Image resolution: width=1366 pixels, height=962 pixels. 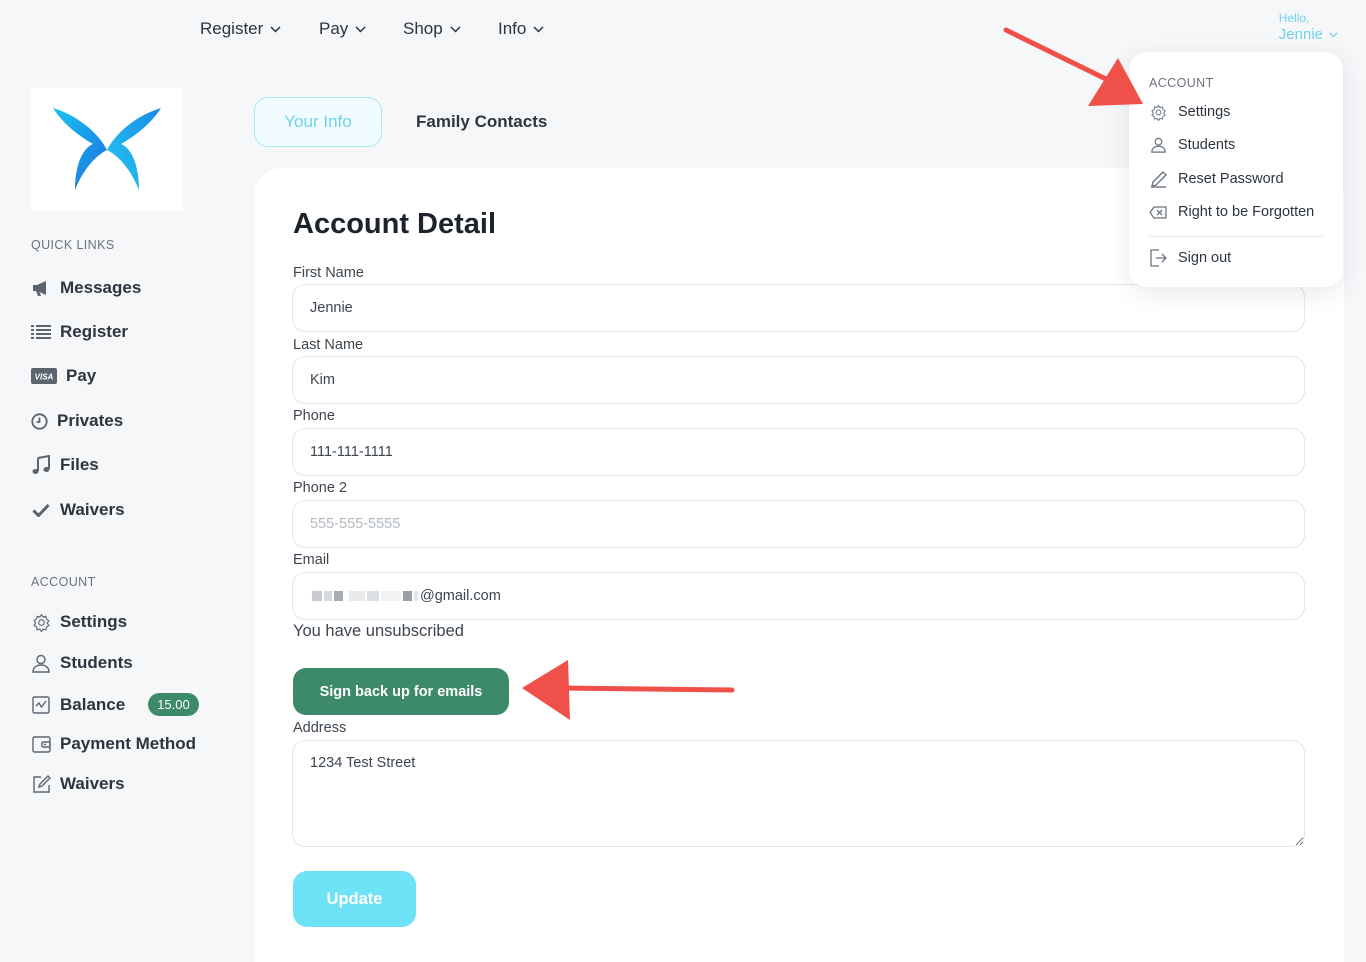 I want to click on dropdown-item-sign-out: Sign out, so click(x=1190, y=258).